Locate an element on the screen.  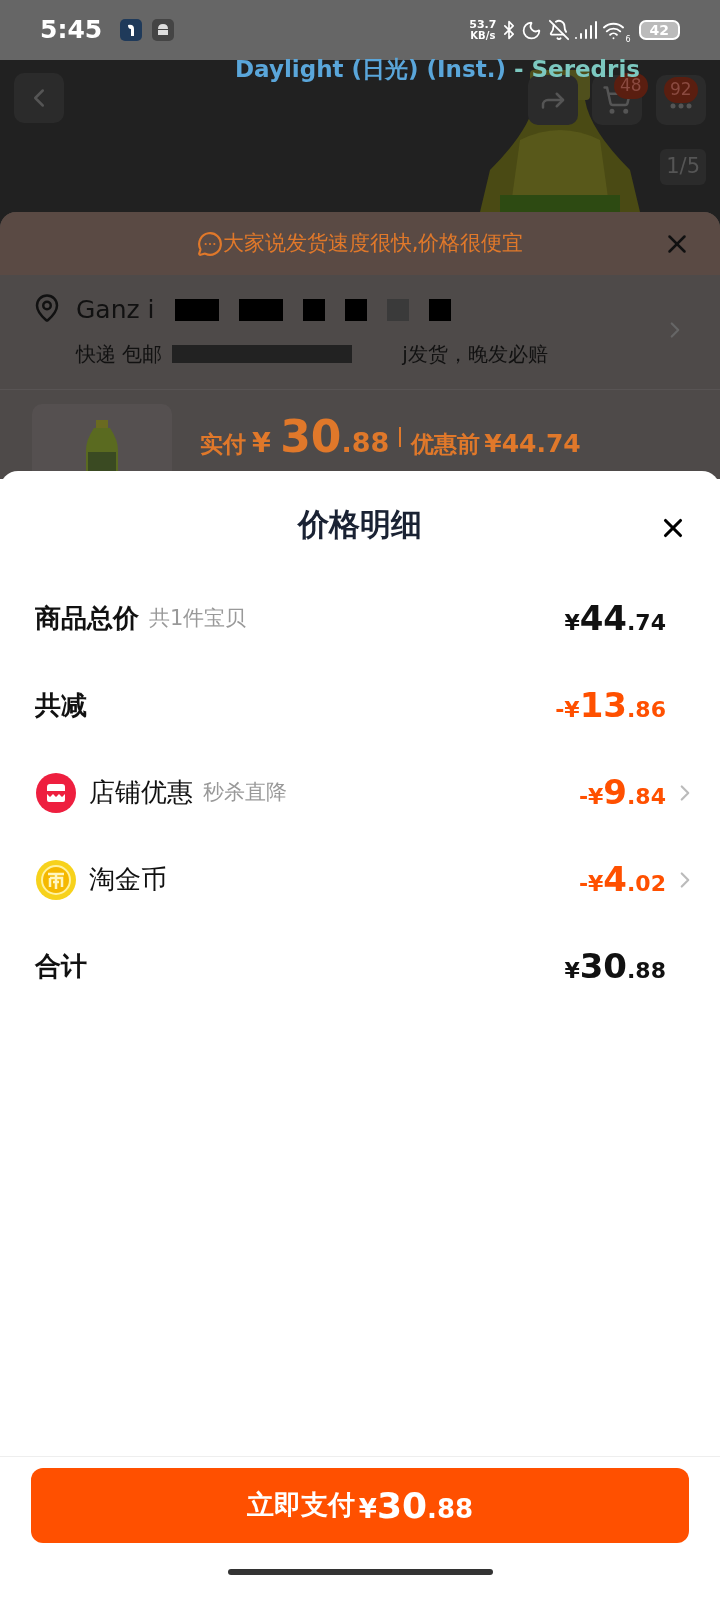
battery-indicator: 42 is located at coordinates (659, 30).